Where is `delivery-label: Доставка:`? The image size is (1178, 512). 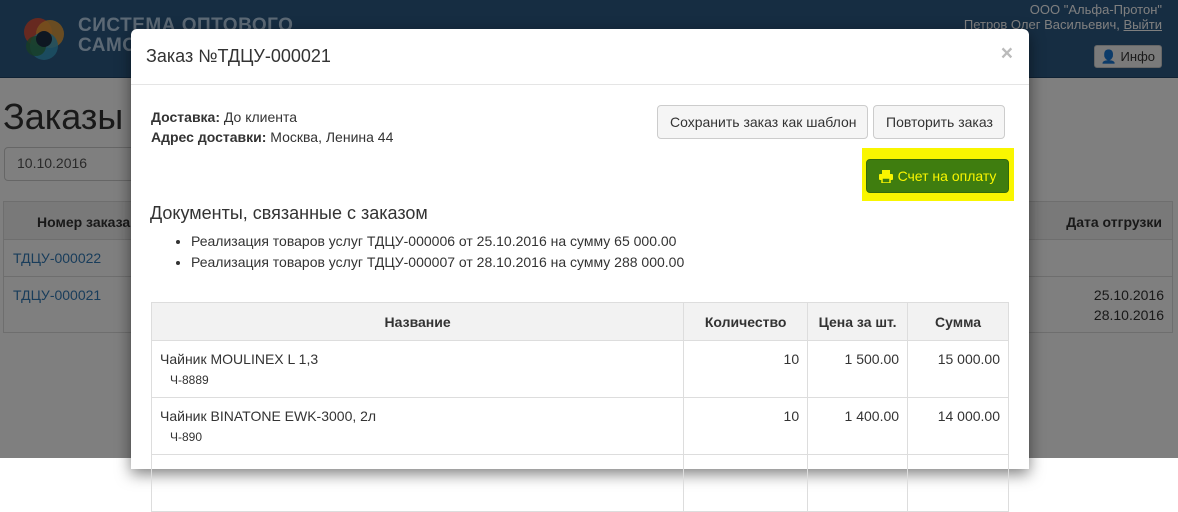
delivery-label: Доставка: is located at coordinates (186, 117).